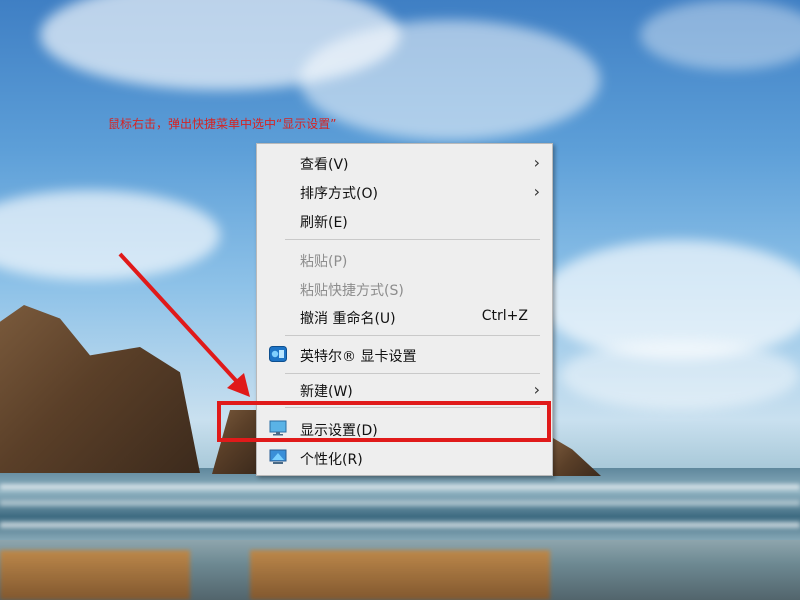  I want to click on sea, so click(400, 508).